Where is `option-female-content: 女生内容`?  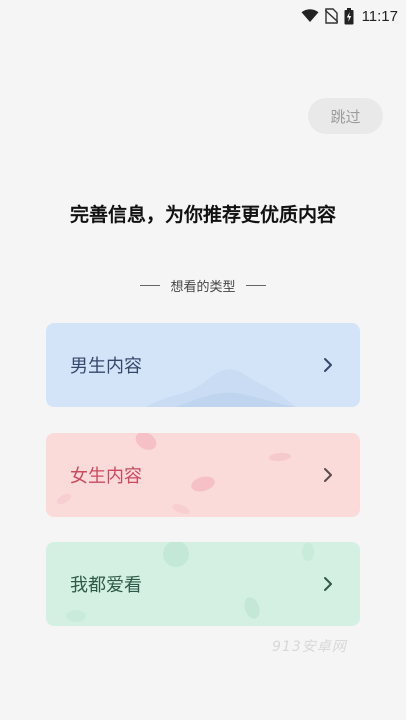 option-female-content: 女生内容 is located at coordinates (203, 475).